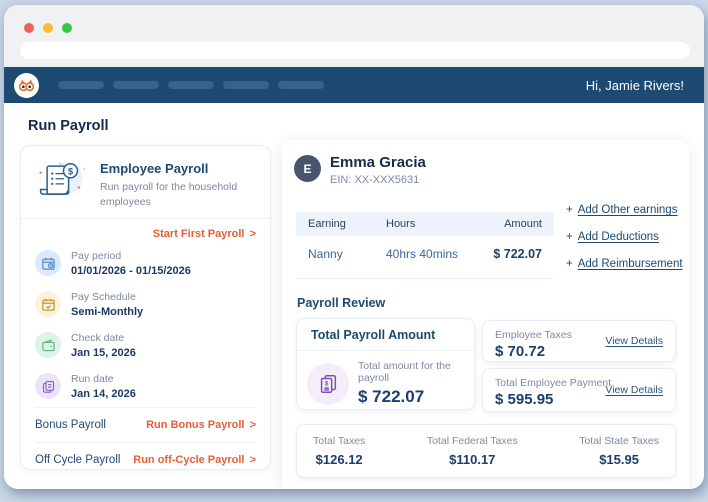 The image size is (708, 502). I want to click on amount-cell: $ 722.07, so click(517, 254).